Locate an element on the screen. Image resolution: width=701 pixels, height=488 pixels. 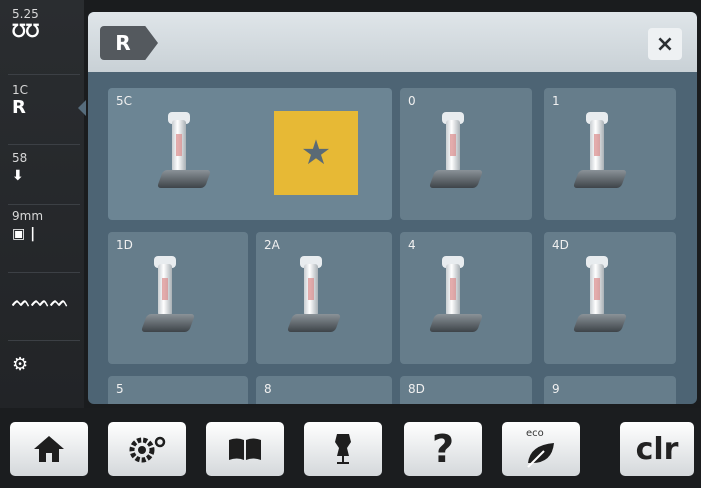
favorite-button: ★ is located at coordinates (316, 153).